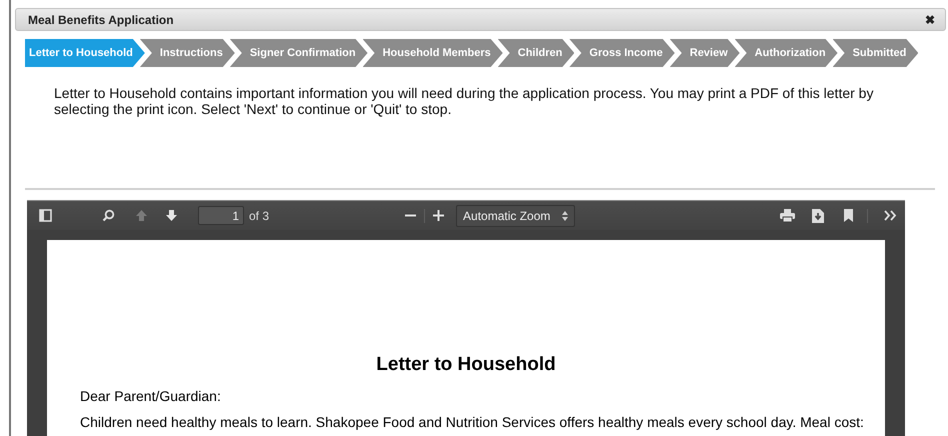 Image resolution: width=948 pixels, height=436 pixels. What do you see at coordinates (221, 215) in the screenshot?
I see `page-number-field: 1` at bounding box center [221, 215].